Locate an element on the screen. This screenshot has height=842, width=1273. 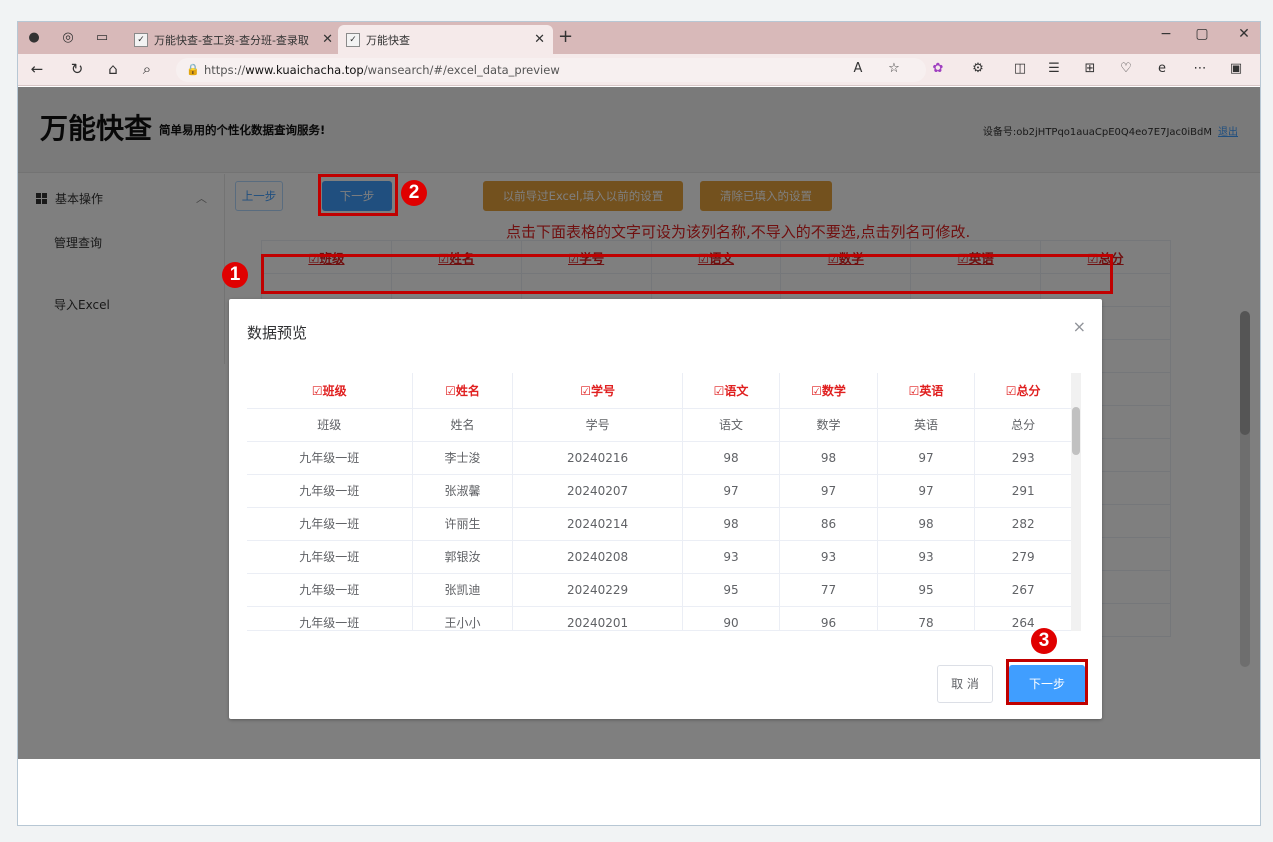
table-cell: 姓名 is located at coordinates (462, 425).